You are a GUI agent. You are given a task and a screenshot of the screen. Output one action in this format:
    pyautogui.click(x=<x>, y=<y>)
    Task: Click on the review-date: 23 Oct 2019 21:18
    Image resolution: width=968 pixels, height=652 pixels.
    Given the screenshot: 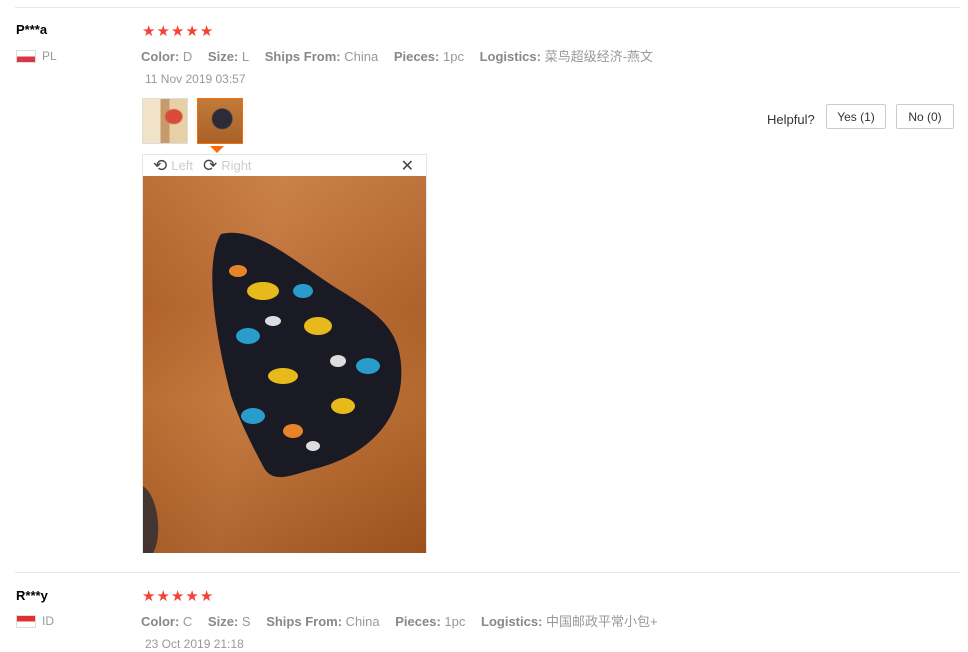 What is the action you would take?
    pyautogui.click(x=194, y=644)
    